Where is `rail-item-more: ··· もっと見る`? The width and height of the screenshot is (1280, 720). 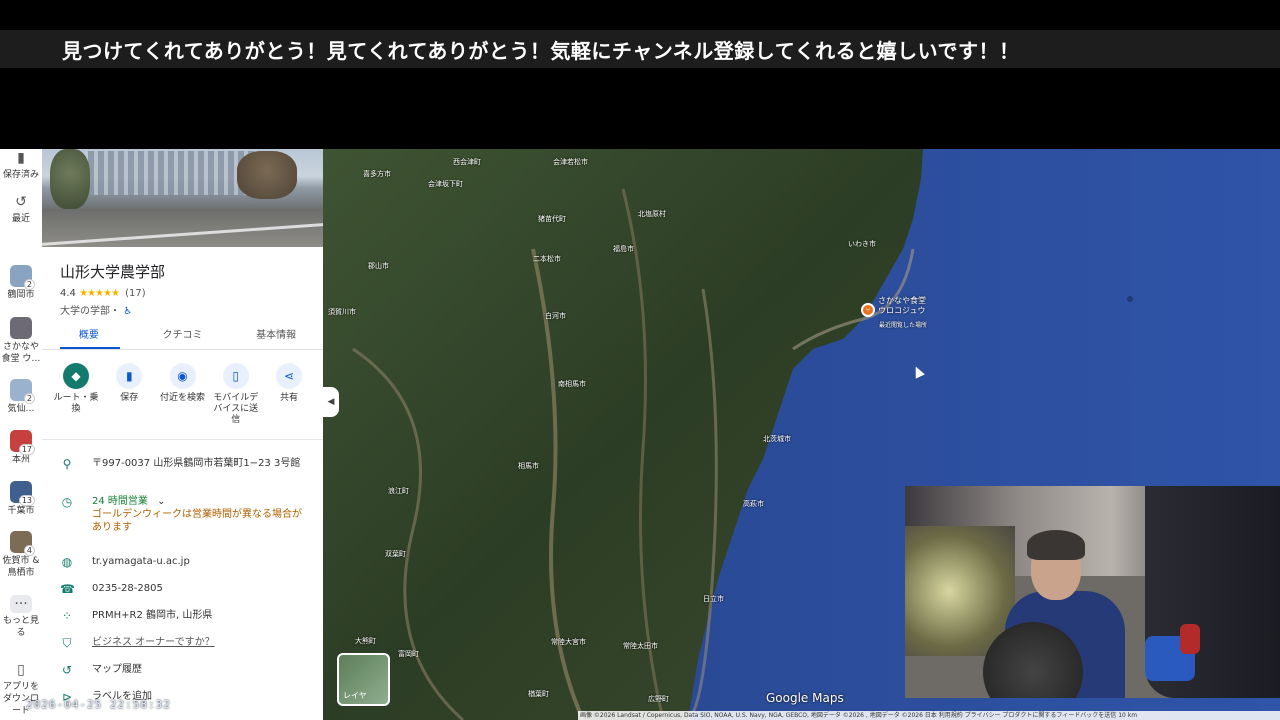 rail-item-more: ··· もっと見る is located at coordinates (21, 617).